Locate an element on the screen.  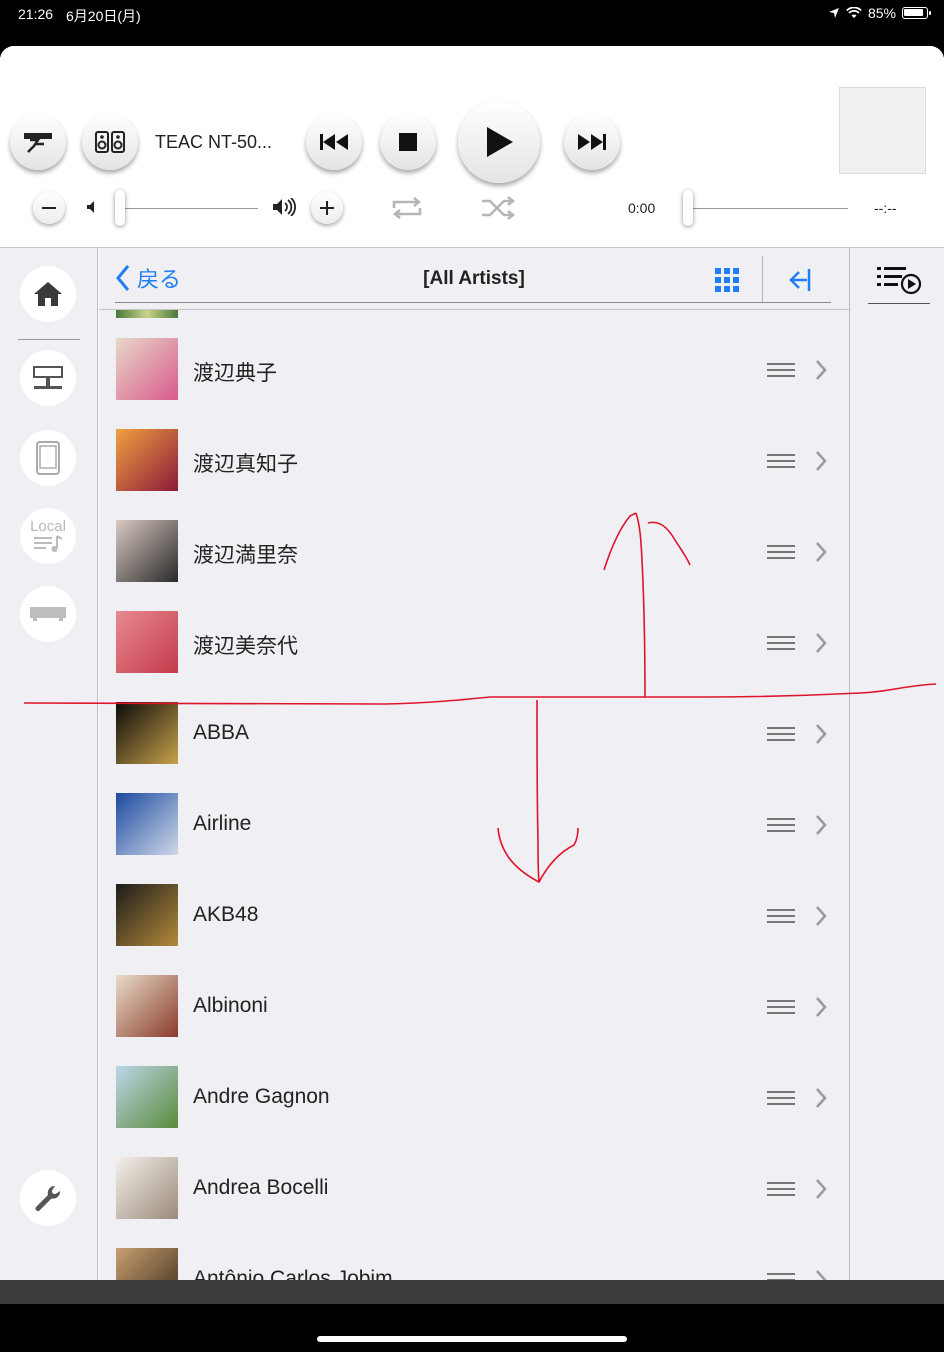
speaker-select-button is located at coordinates (110, 142).